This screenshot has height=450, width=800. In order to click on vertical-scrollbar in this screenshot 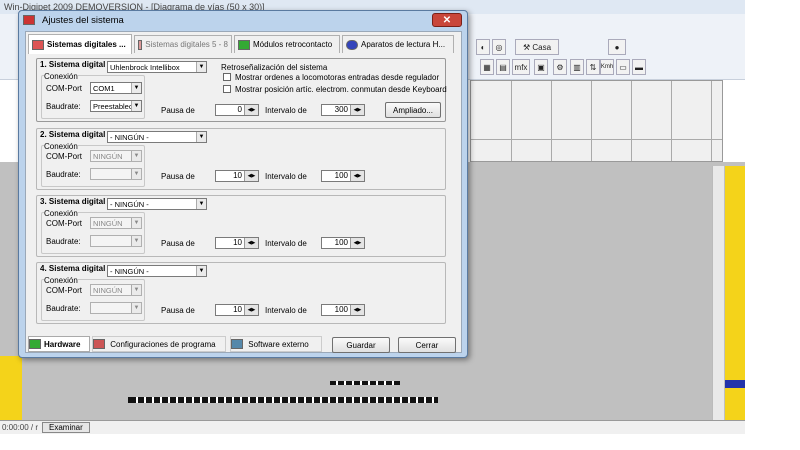, I will do `click(718, 296)`.